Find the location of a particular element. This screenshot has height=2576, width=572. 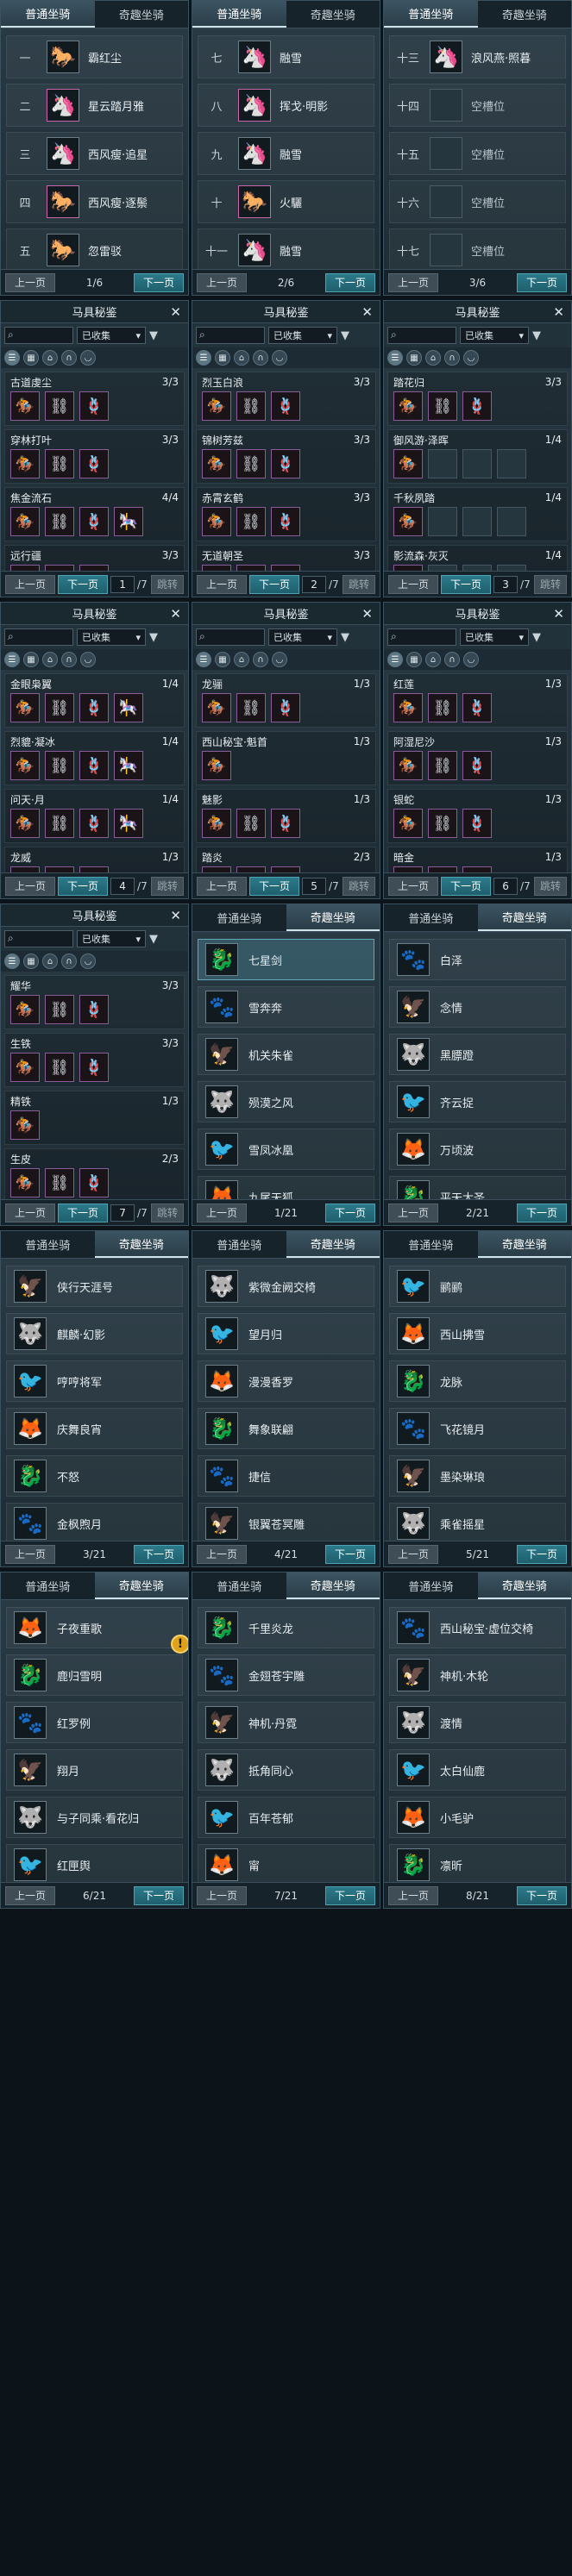

oddity-list-item: 🐾 白泽 is located at coordinates (478, 959).